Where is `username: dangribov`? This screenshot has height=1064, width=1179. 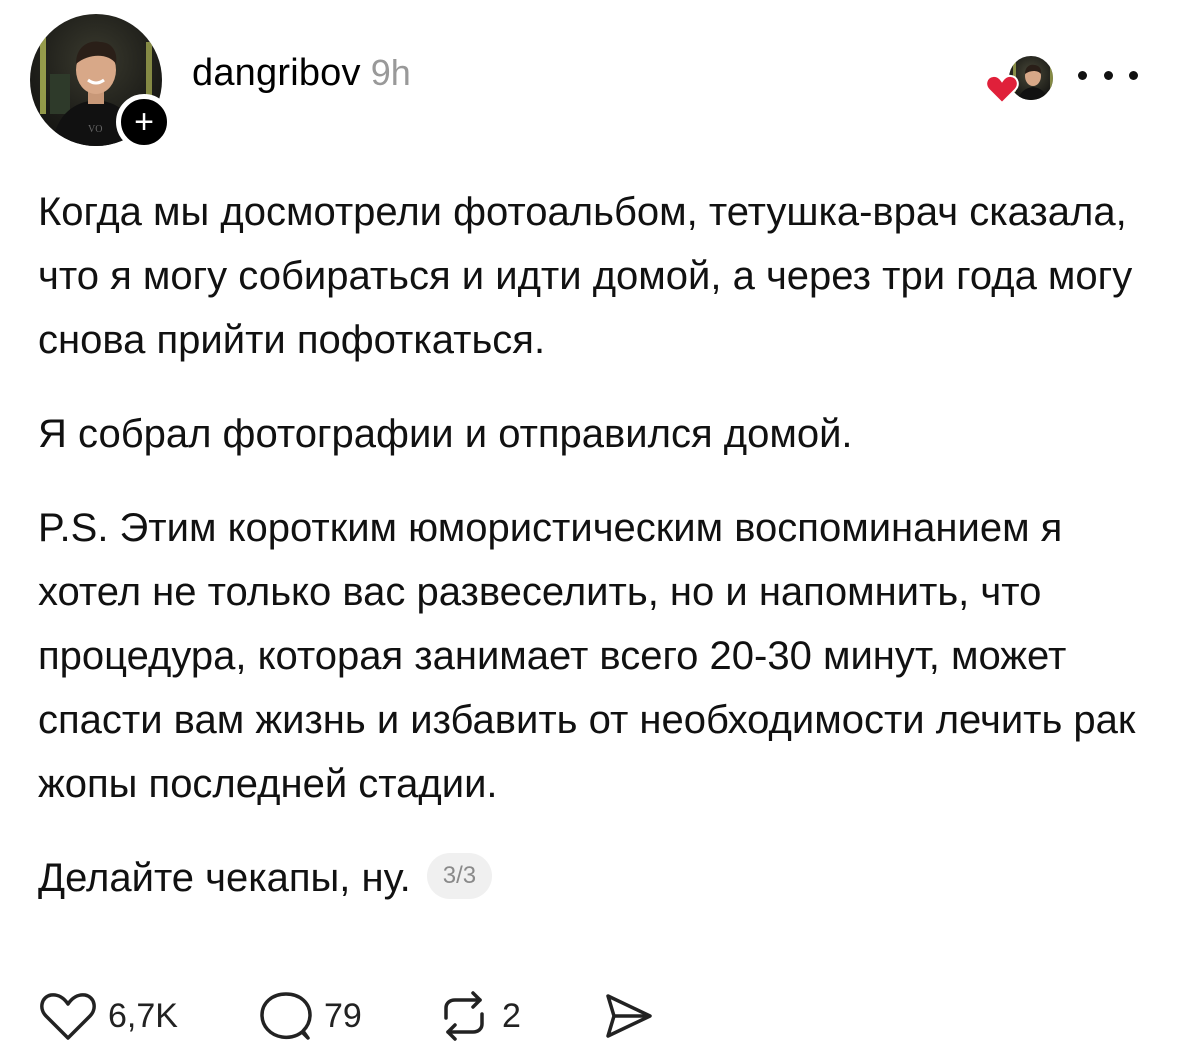
username: dangribov is located at coordinates (276, 73).